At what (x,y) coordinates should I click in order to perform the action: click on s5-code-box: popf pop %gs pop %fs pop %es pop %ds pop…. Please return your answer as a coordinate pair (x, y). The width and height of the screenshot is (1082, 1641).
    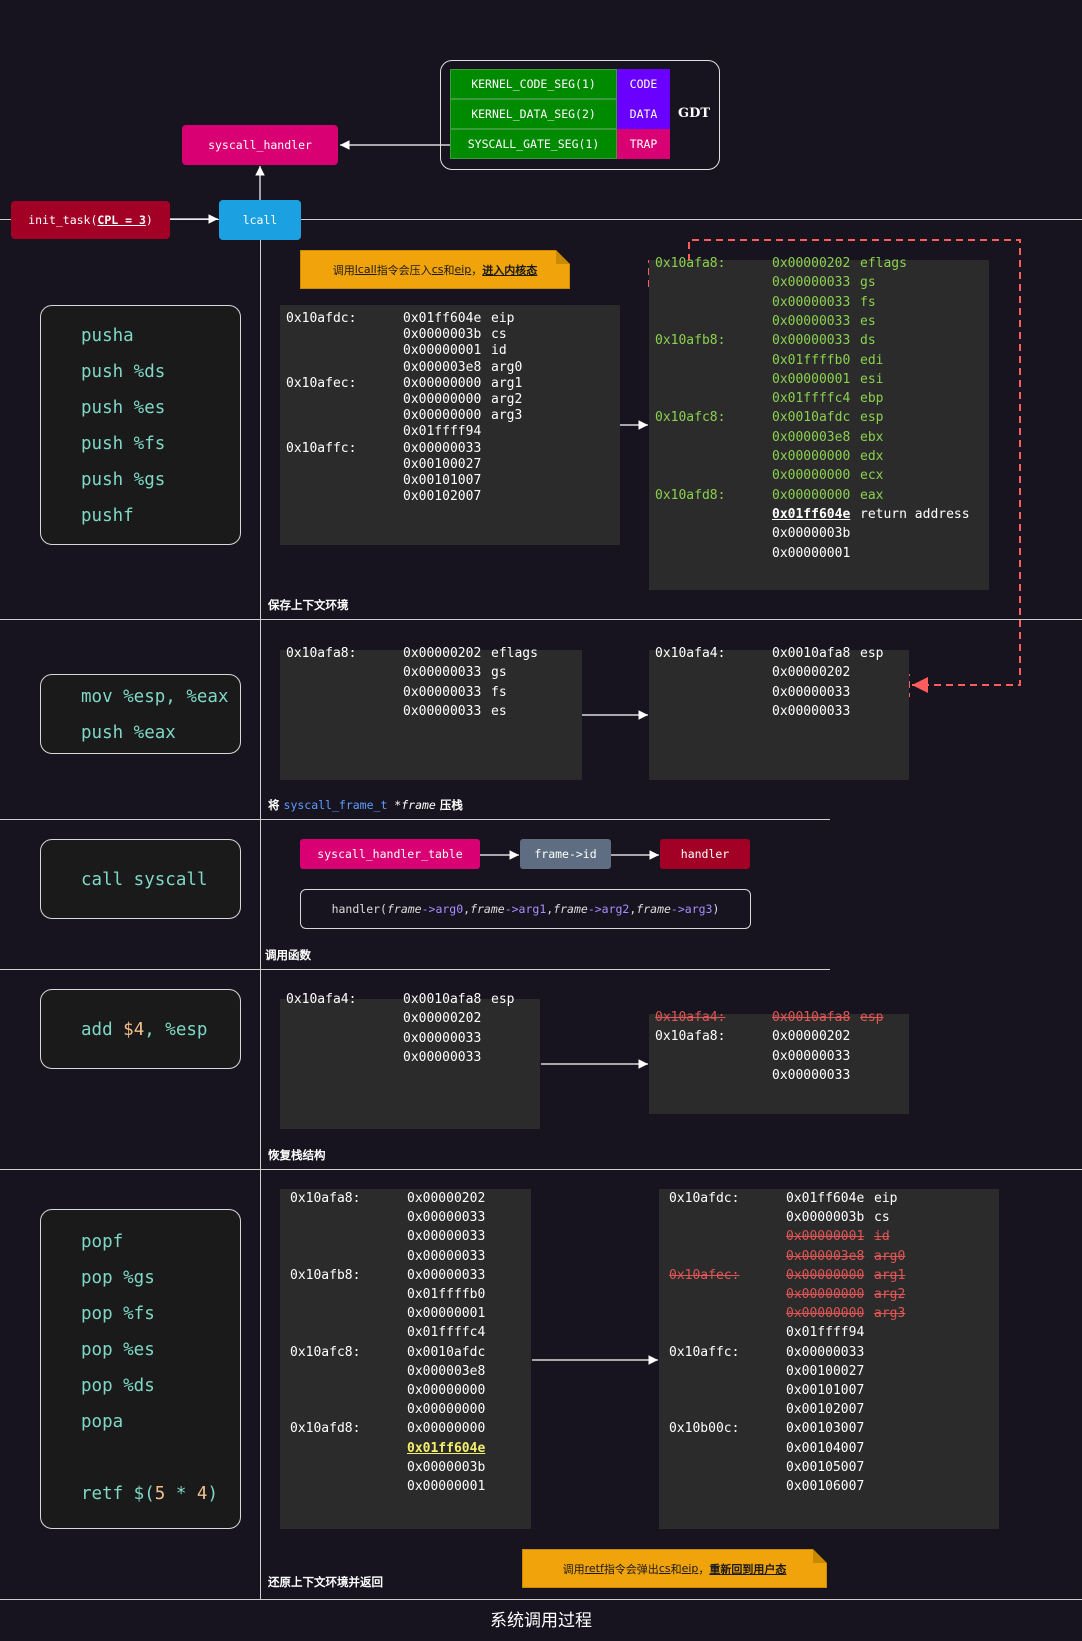
    Looking at the image, I should click on (140, 1369).